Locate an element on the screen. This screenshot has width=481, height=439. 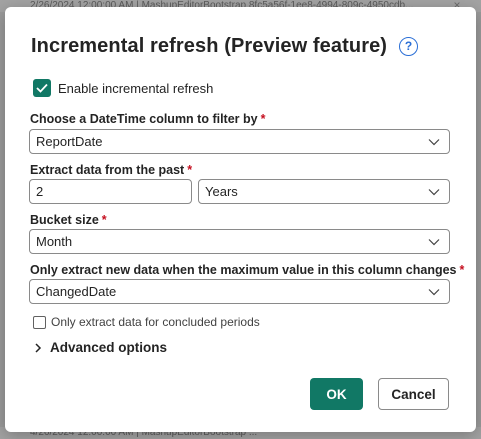
concluded-periods-label: Only extract data for concluded periods is located at coordinates (155, 322).